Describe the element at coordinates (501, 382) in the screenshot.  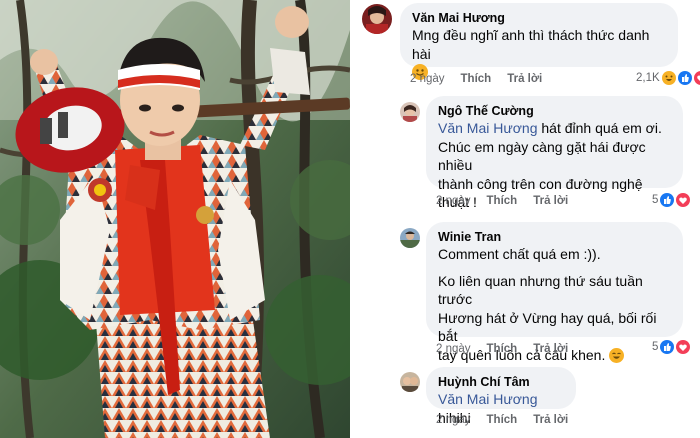
I see `comment-author: Huỳnh Chí Tâm` at that location.